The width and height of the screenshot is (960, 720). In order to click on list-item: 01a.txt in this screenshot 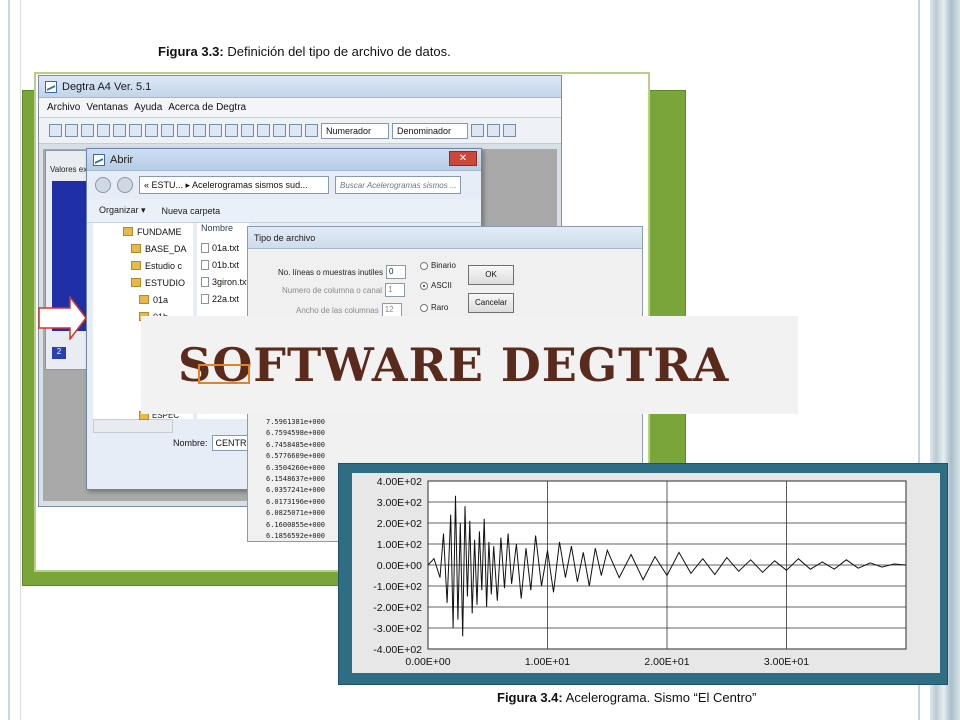, I will do `click(223, 247)`.